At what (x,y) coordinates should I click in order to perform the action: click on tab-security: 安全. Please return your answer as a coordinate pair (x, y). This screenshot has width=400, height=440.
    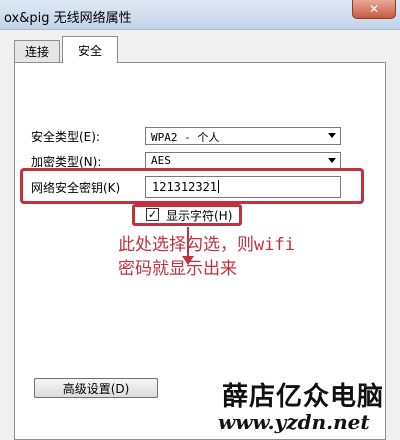
    Looking at the image, I should click on (90, 49).